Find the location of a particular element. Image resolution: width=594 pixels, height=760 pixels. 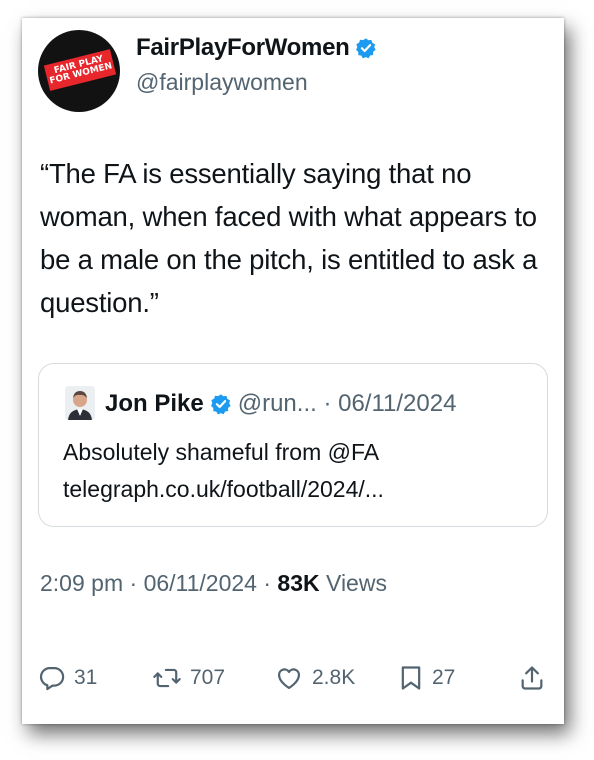

quoted-author-avatar is located at coordinates (80, 403).